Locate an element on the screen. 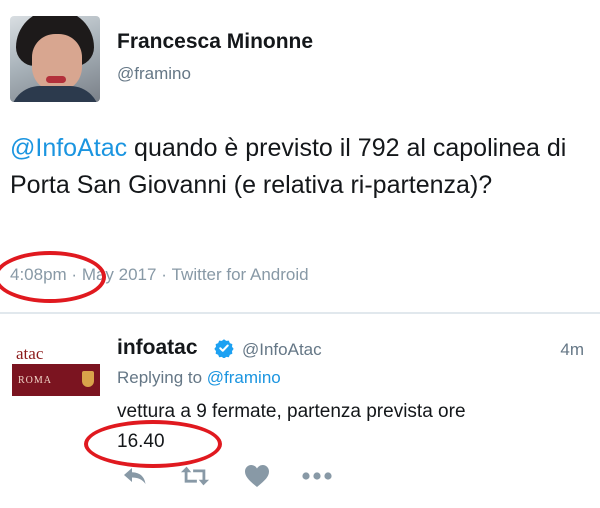  reply-author-name: infoatac is located at coordinates (157, 348).